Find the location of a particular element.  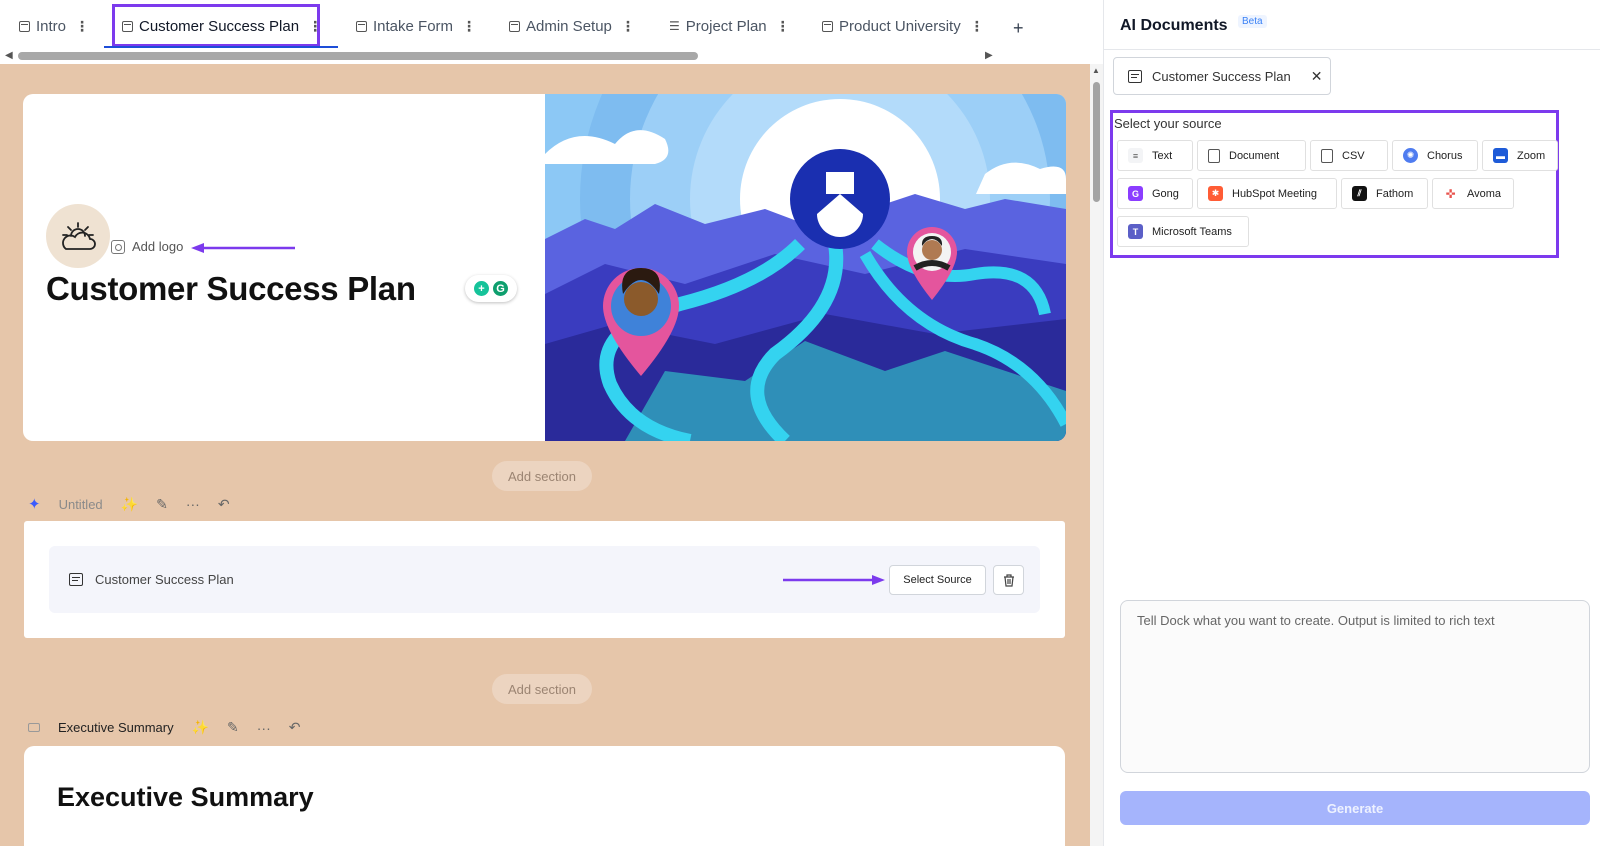

delete-button is located at coordinates (1008, 580).